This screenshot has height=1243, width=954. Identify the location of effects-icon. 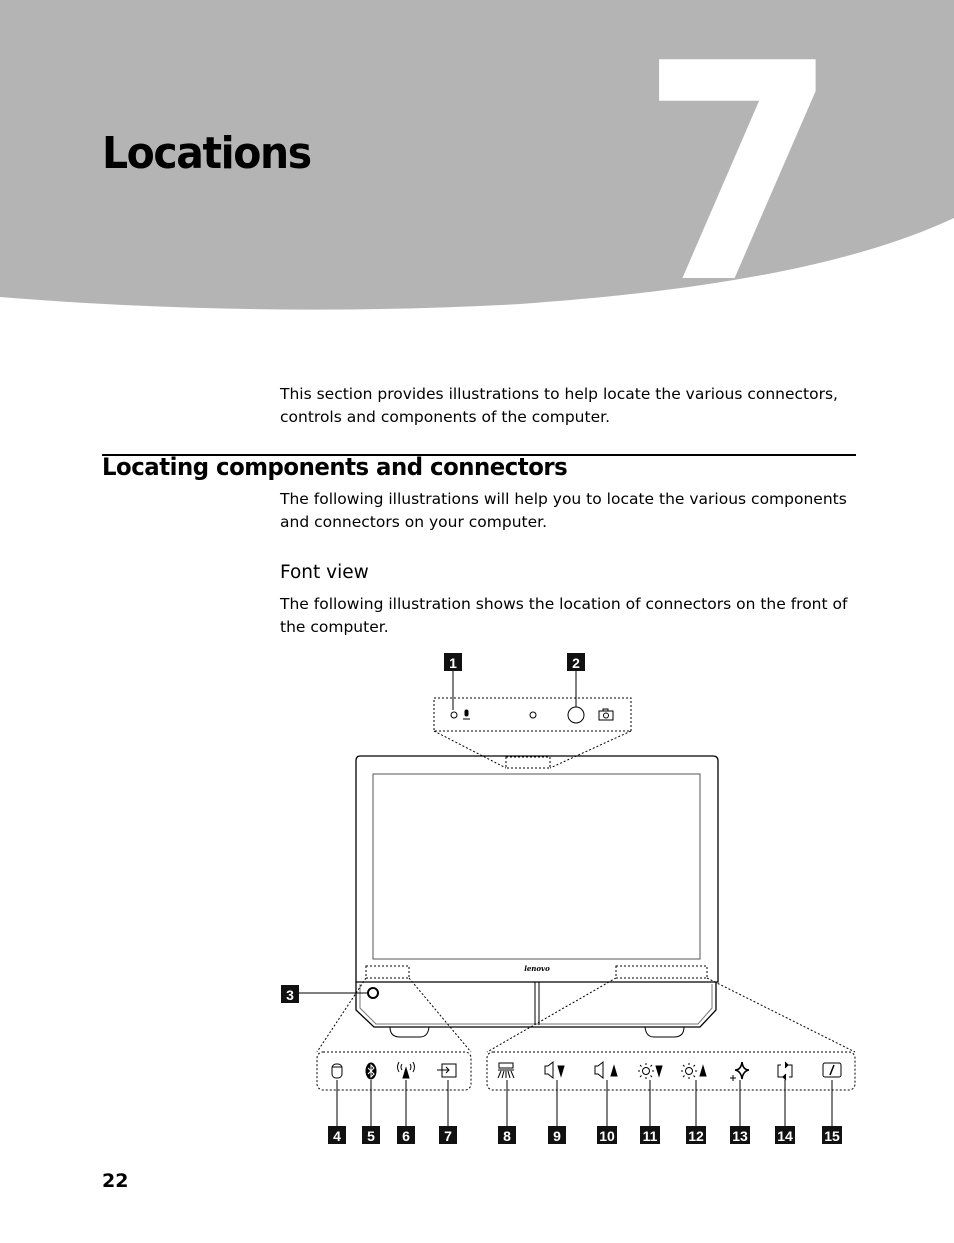
(740, 1071).